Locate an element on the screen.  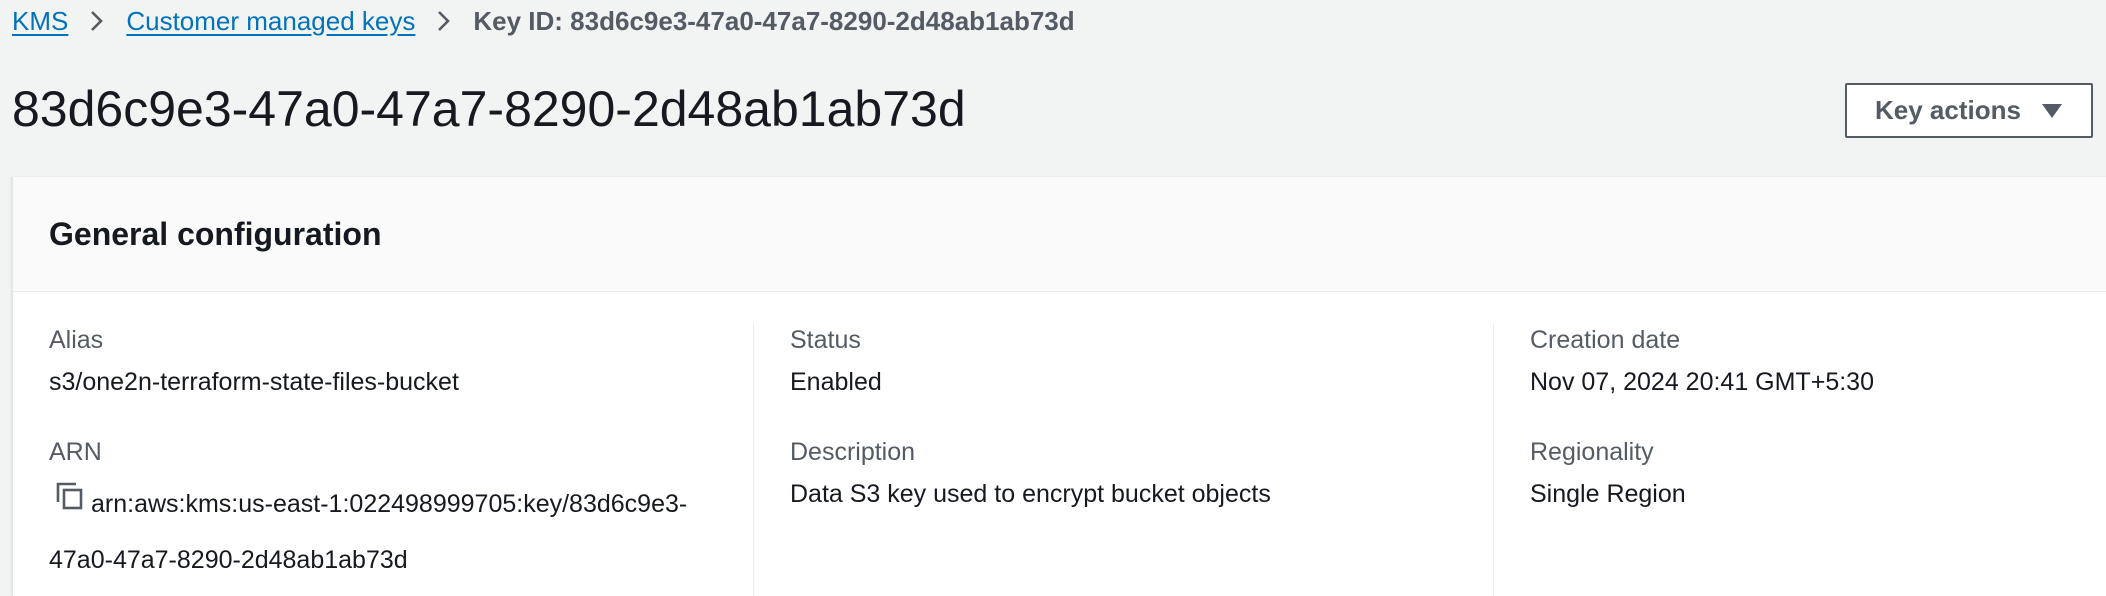
status-label: Status is located at coordinates (825, 340).